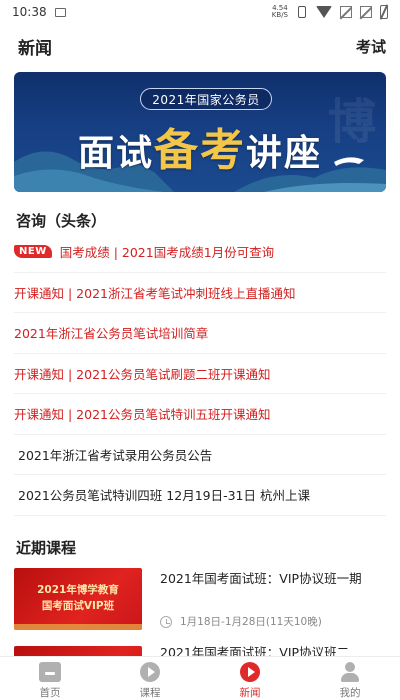 This screenshot has width=400, height=700. I want to click on news-item-text: 开课通知 | 2021公务员笔试刷题二班开课通知, so click(142, 374).